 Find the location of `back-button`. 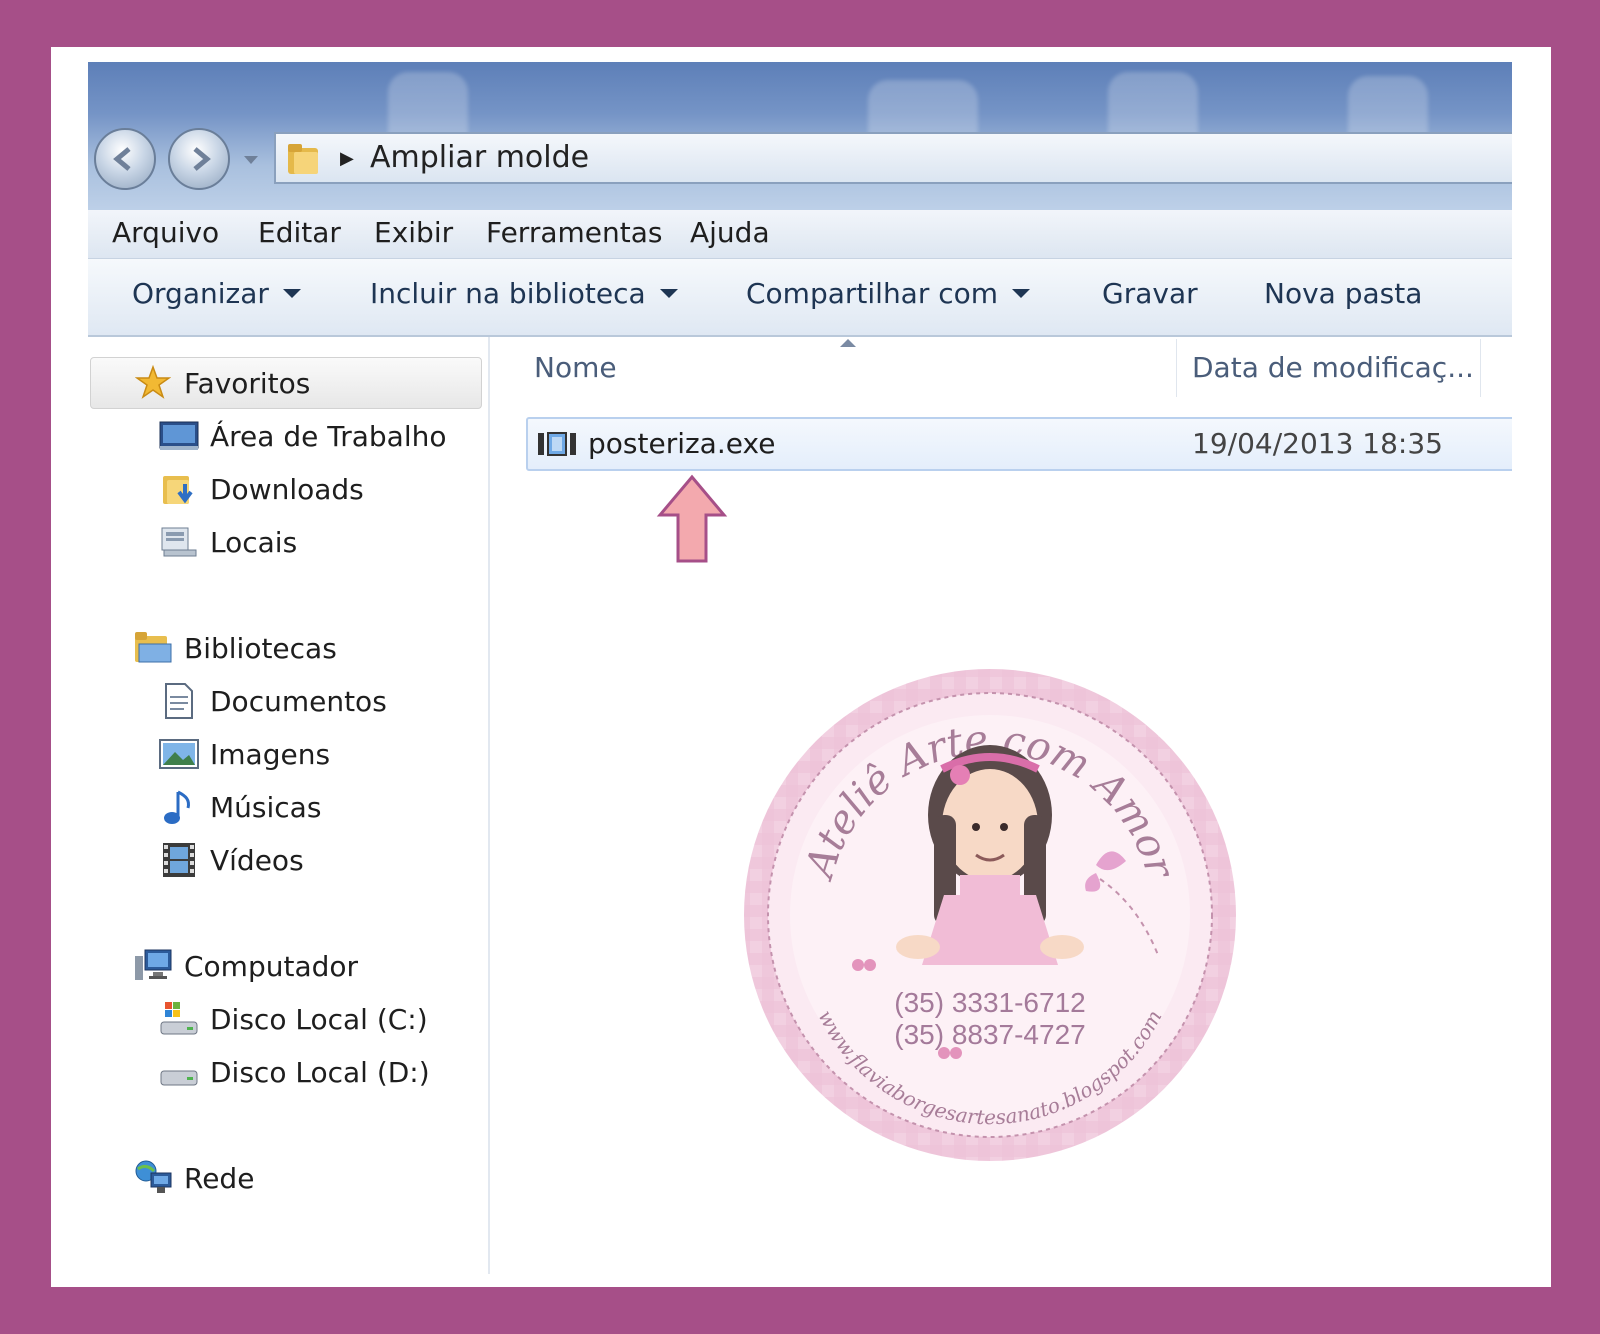

back-button is located at coordinates (125, 159).